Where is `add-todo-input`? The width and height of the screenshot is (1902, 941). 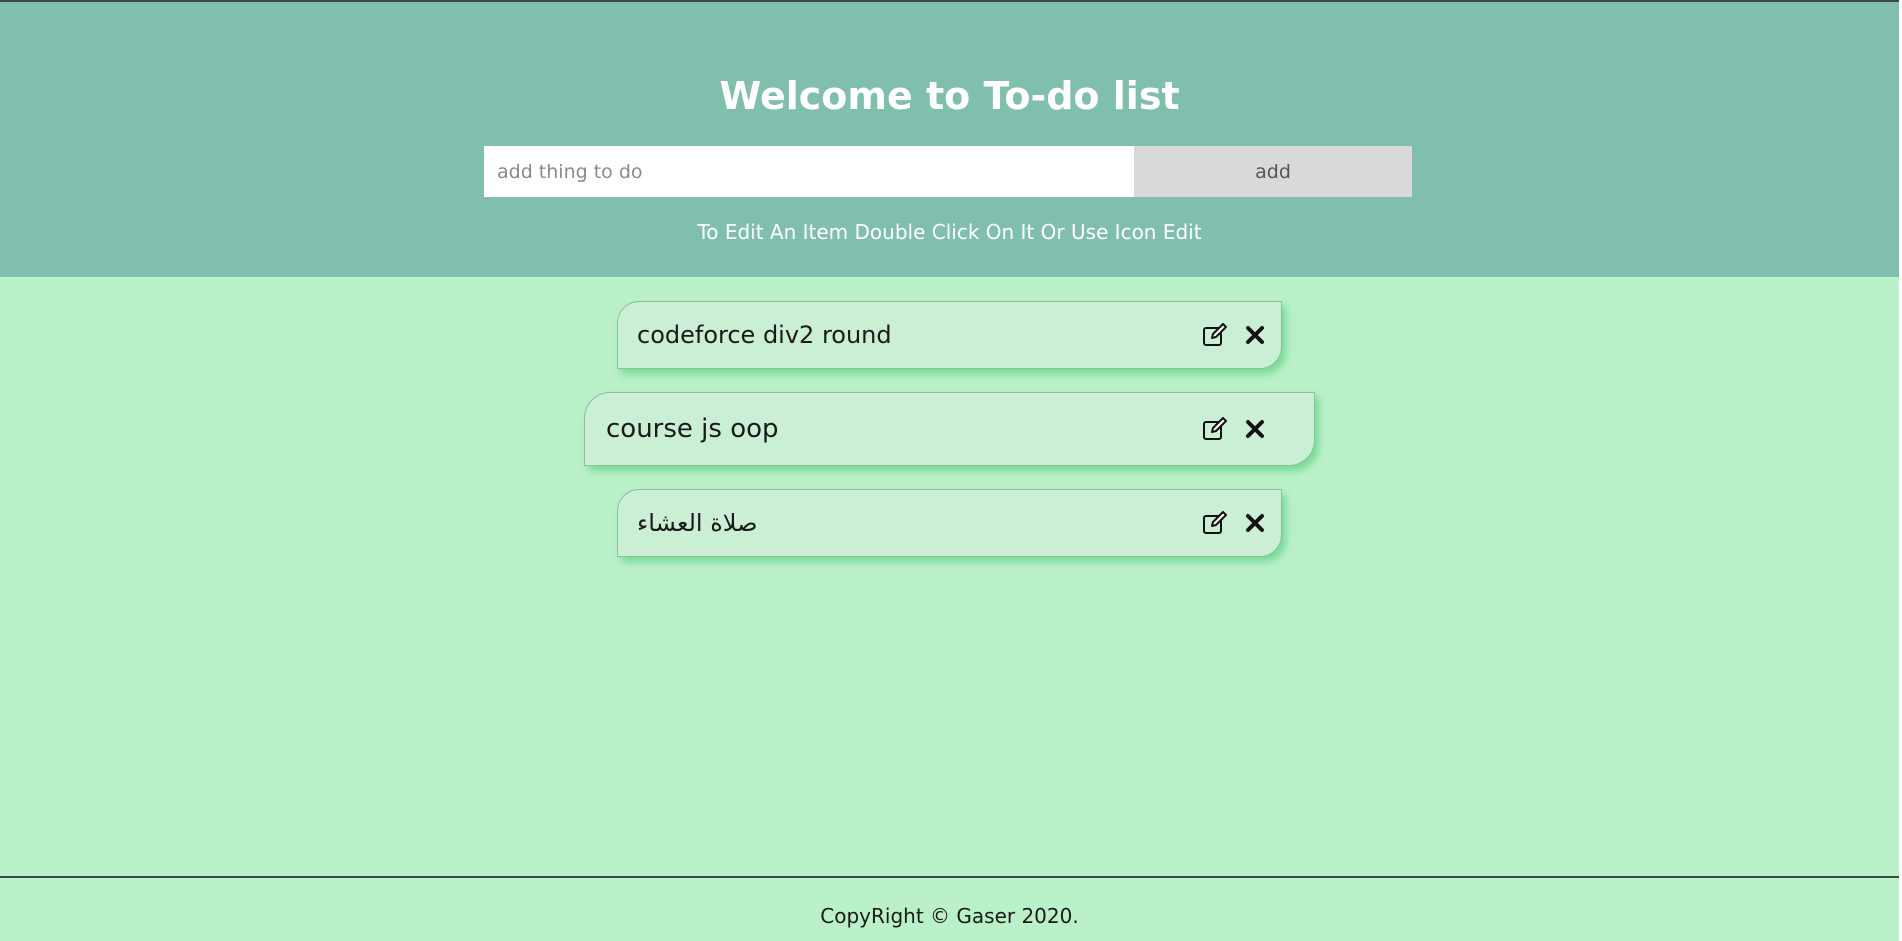 add-todo-input is located at coordinates (809, 171).